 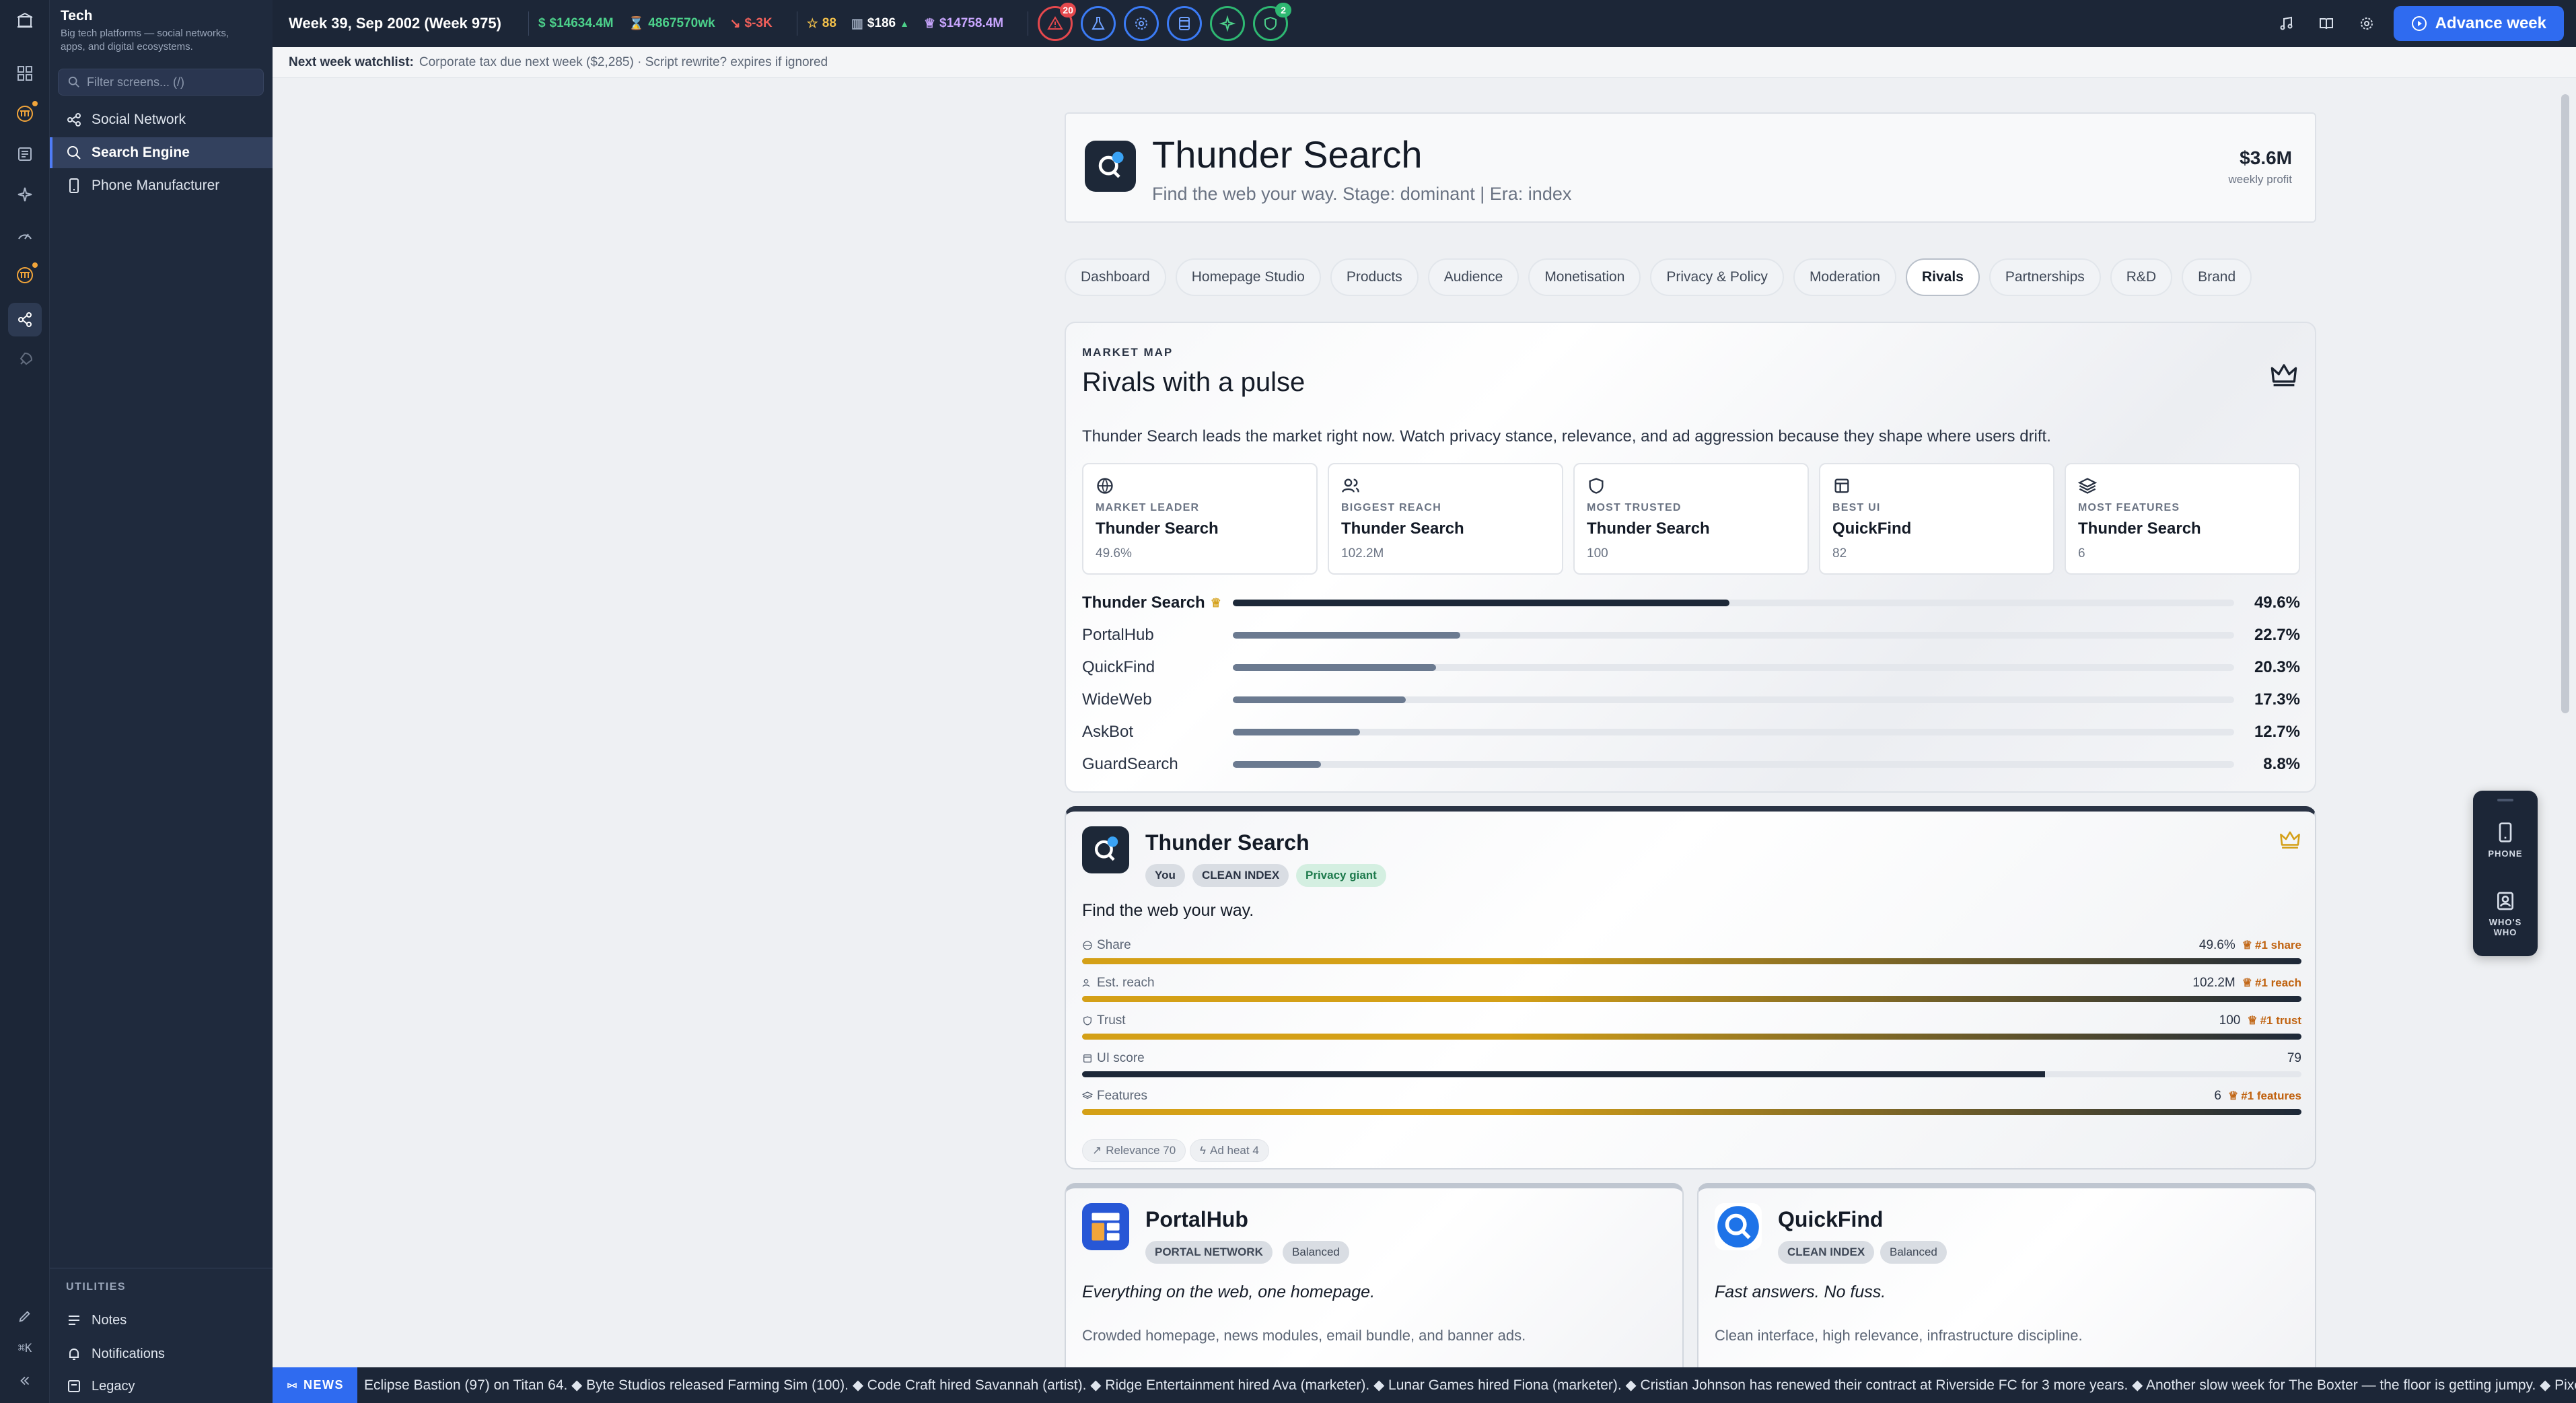 I want to click on tab-homepage-studio: Homepage Studio, so click(x=1248, y=277).